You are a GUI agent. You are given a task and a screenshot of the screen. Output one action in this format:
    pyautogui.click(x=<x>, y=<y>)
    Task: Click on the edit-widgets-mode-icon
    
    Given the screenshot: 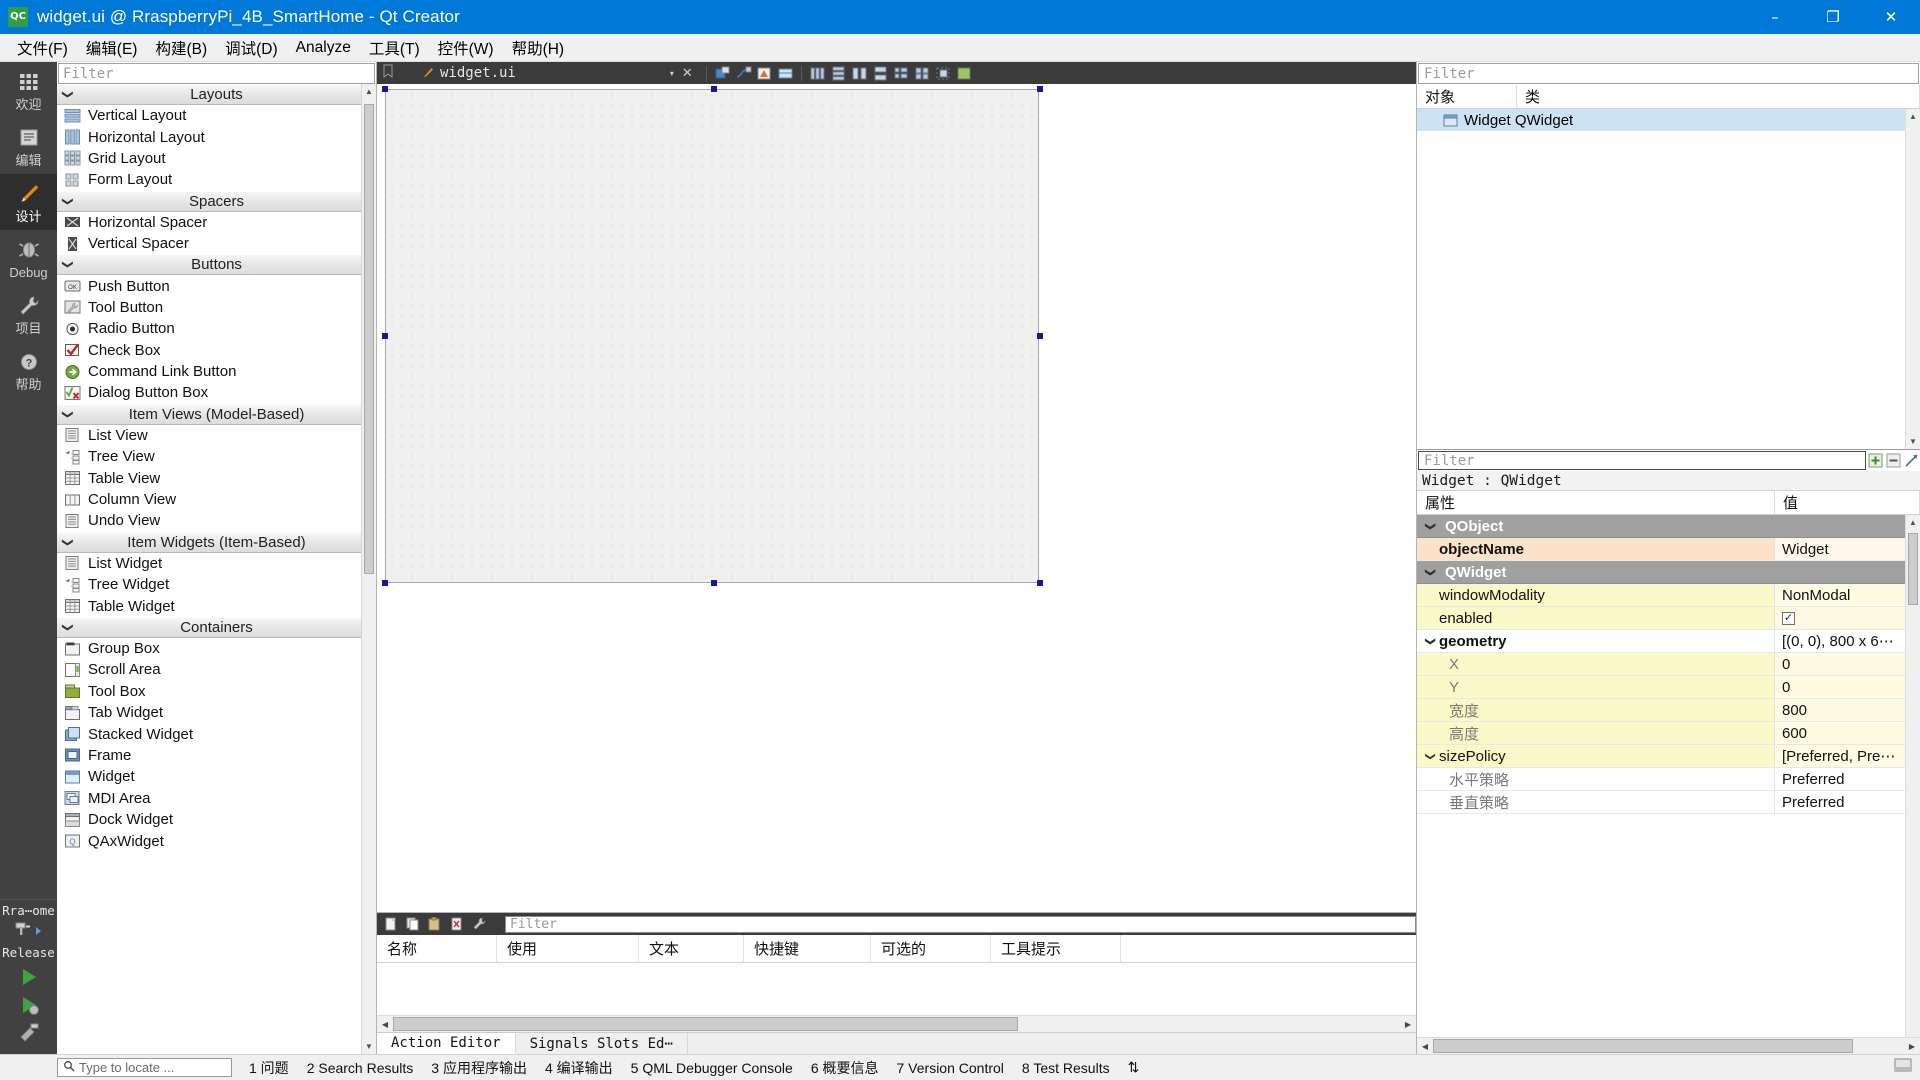 What is the action you would take?
    pyautogui.click(x=722, y=73)
    